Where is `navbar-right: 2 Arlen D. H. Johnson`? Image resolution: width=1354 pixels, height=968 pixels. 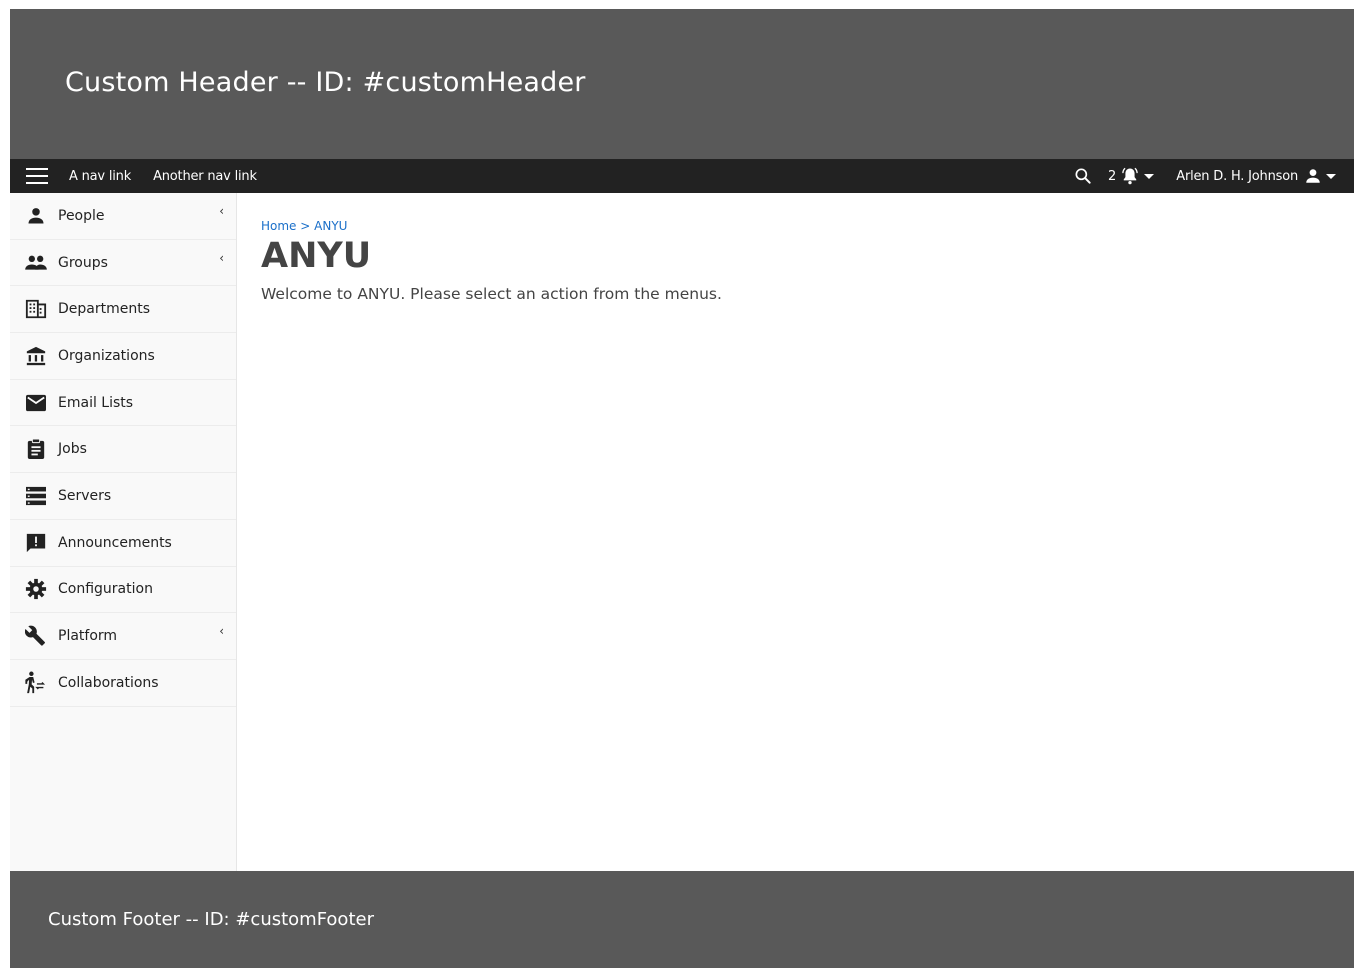
navbar-right: 2 Arlen D. H. Johnson is located at coordinates (1204, 176).